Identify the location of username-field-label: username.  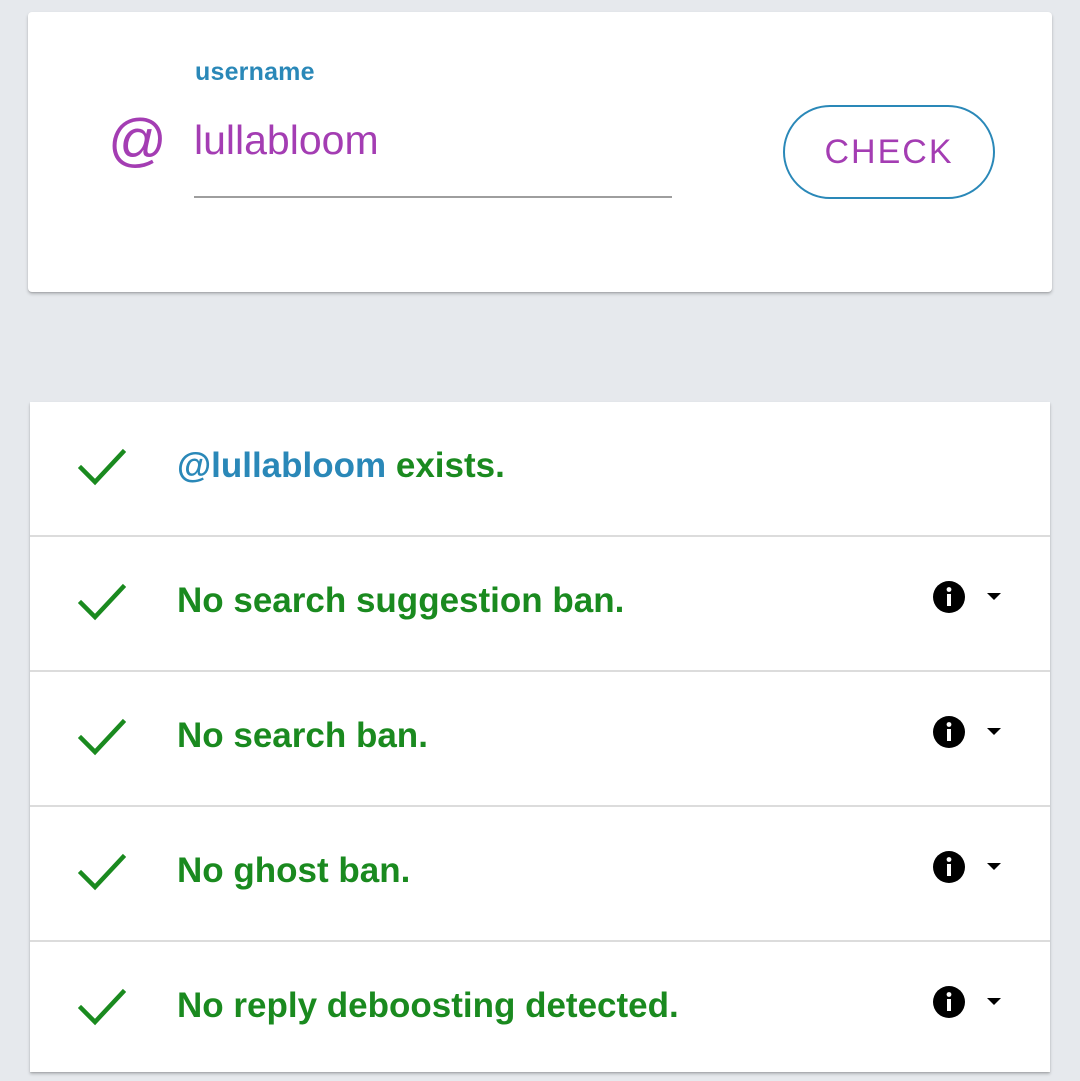
(255, 72).